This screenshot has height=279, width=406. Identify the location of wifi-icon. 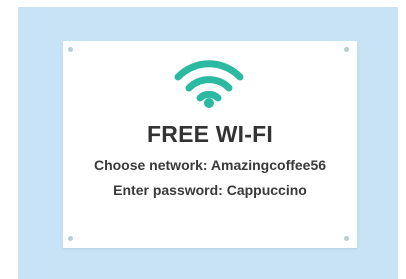
(209, 84).